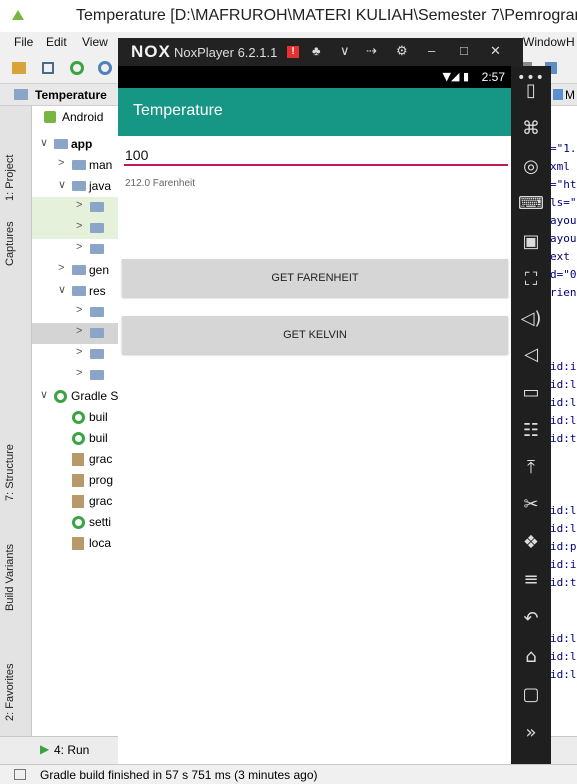  Describe the element at coordinates (20, 774) in the screenshot. I see `status-panel-icon` at that location.